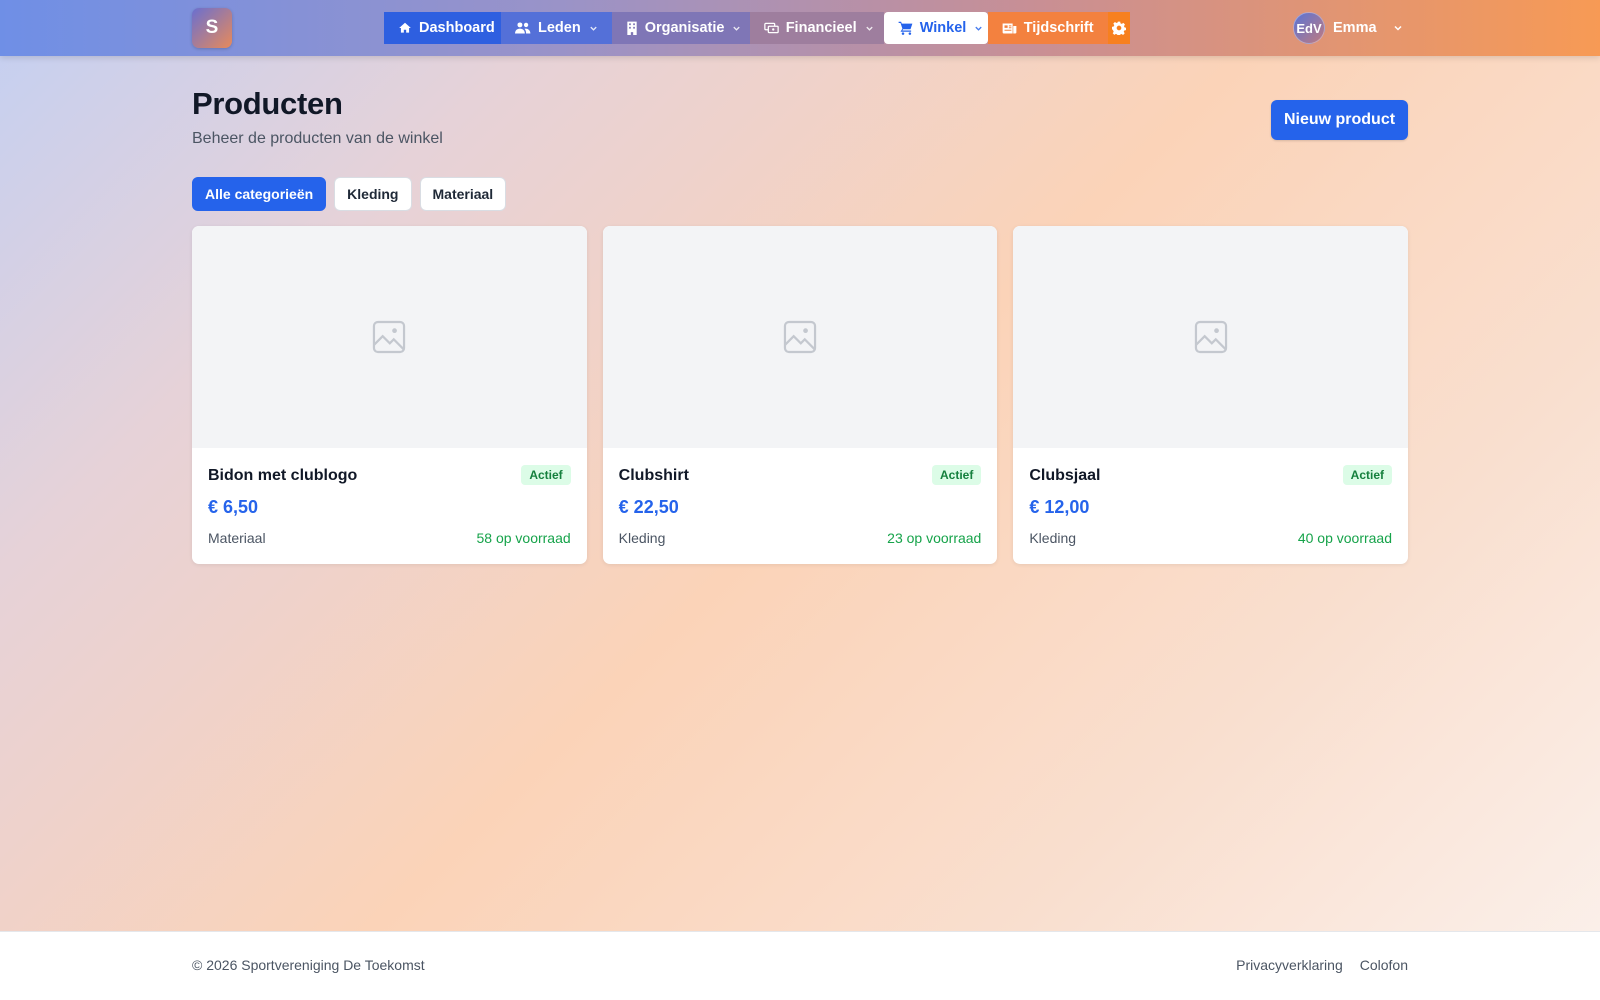  I want to click on filter-all-categories: Alle categorieën, so click(259, 194).